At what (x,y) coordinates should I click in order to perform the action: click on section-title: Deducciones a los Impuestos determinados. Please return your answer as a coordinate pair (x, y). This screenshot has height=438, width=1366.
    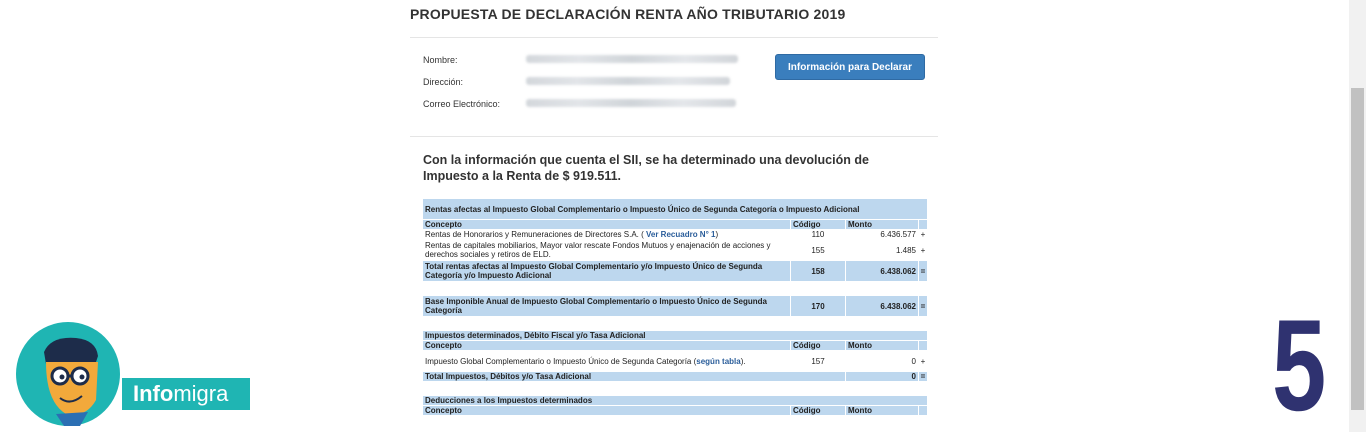
    Looking at the image, I should click on (675, 400).